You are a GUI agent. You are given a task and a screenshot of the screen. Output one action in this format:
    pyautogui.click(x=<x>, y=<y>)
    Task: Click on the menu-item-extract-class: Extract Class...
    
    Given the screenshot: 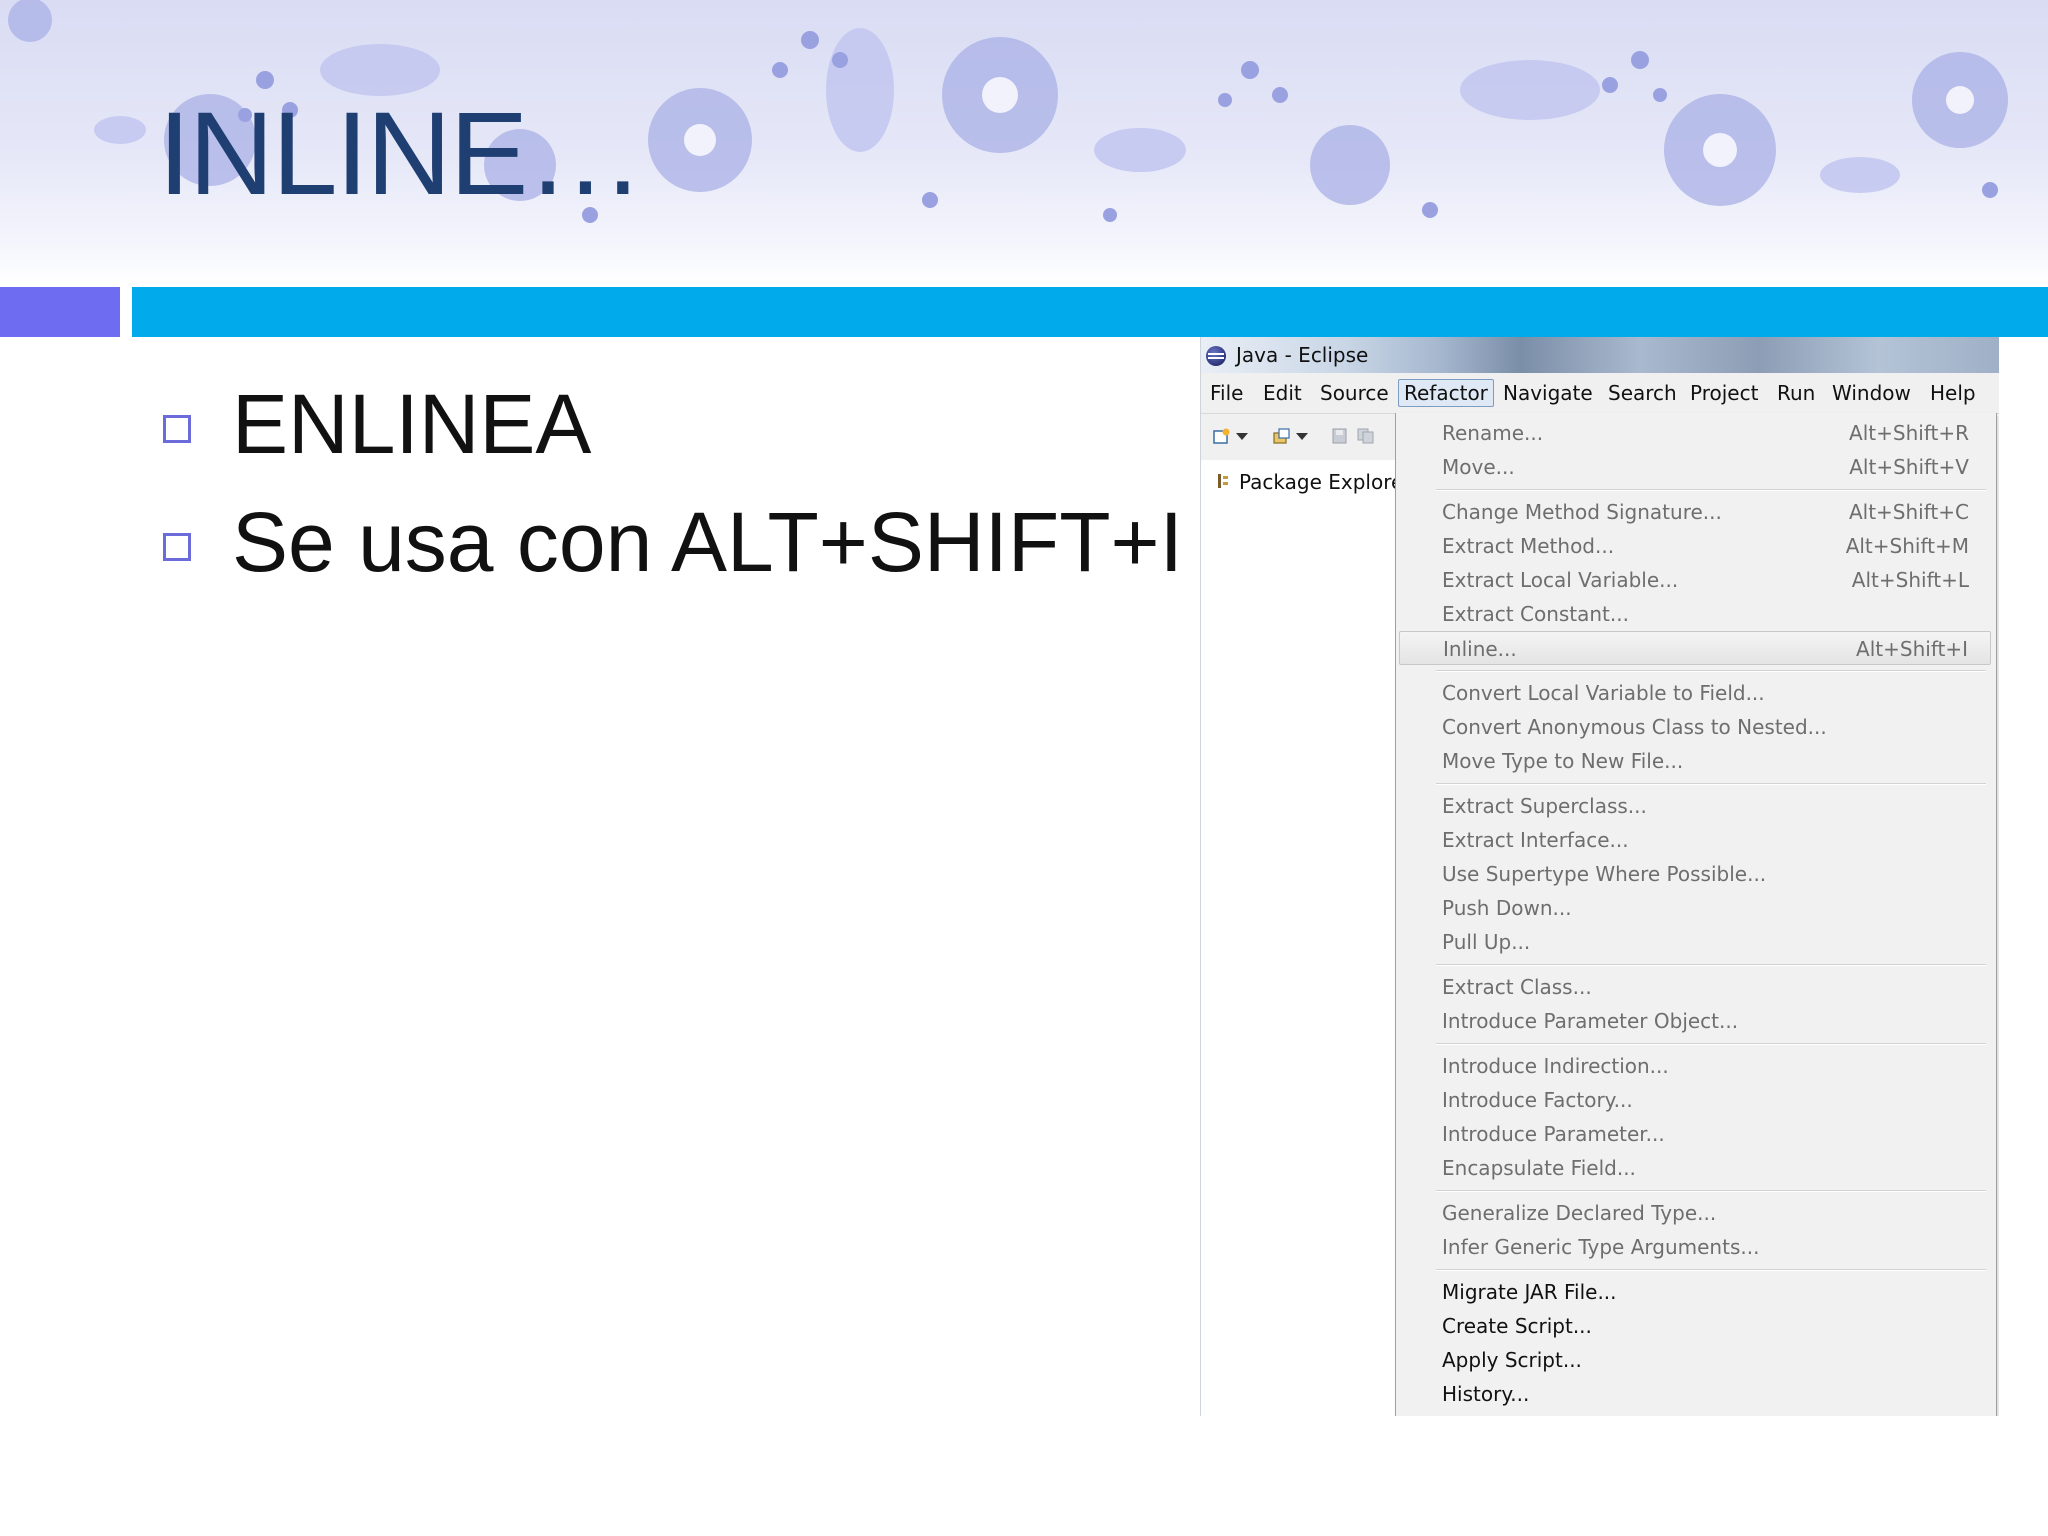 What is the action you would take?
    pyautogui.click(x=1695, y=987)
    